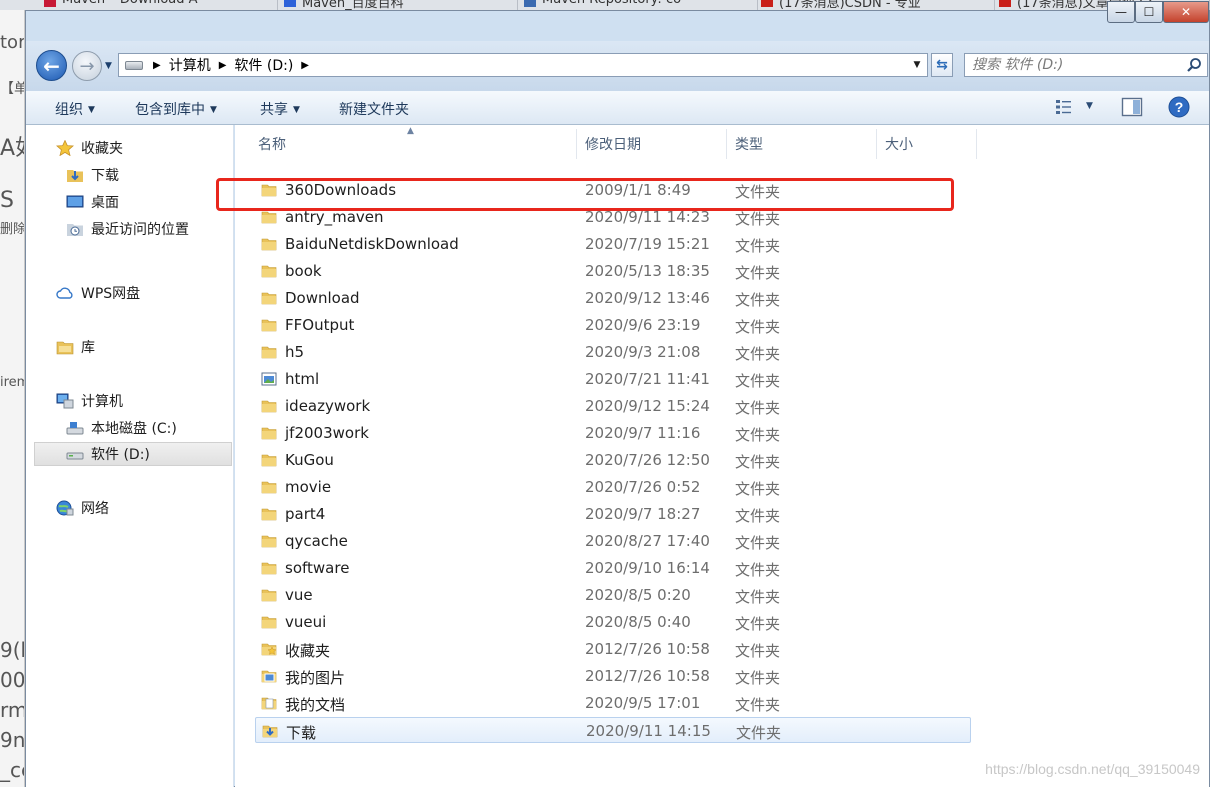 Image resolution: width=1210 pixels, height=787 pixels. I want to click on file-name: 我的图片, so click(315, 678).